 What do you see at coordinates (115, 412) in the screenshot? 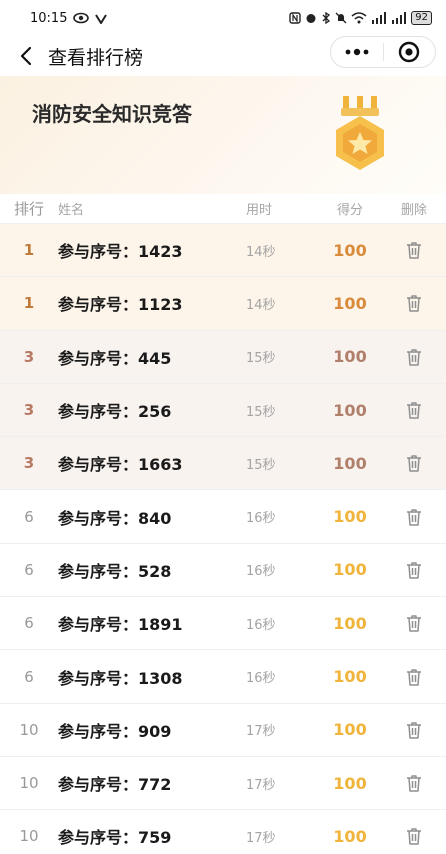
I see `participant-name: 参与序号：256` at bounding box center [115, 412].